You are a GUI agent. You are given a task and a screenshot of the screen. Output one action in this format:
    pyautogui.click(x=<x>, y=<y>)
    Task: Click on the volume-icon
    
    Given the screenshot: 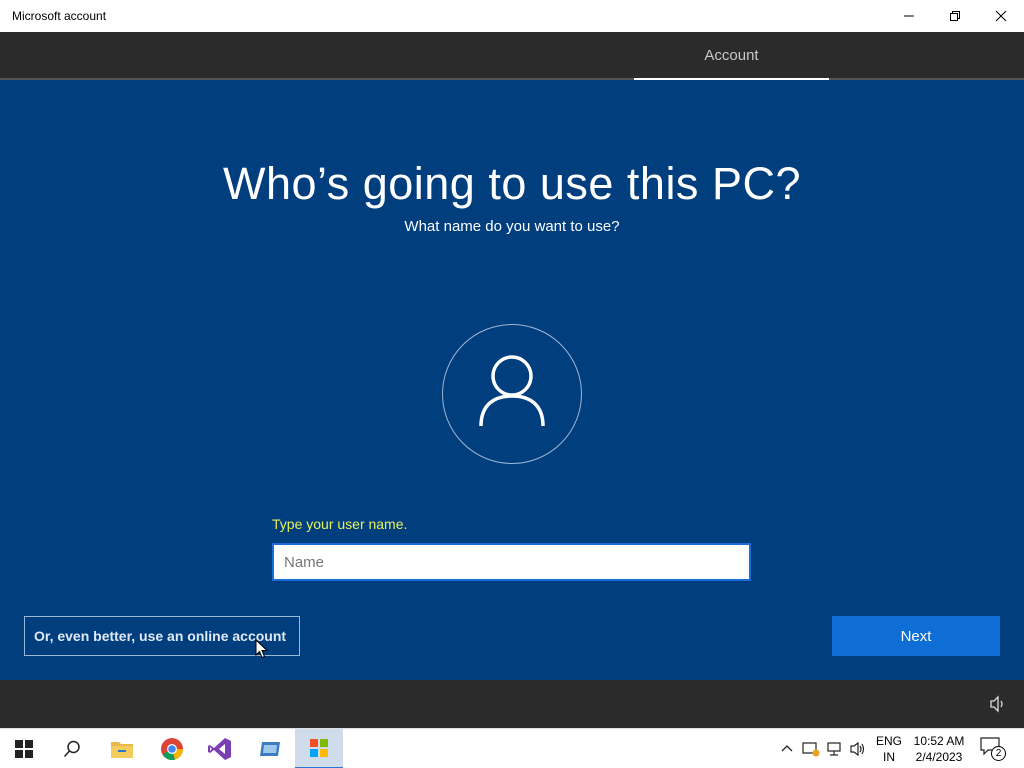 What is the action you would take?
    pyautogui.click(x=996, y=704)
    